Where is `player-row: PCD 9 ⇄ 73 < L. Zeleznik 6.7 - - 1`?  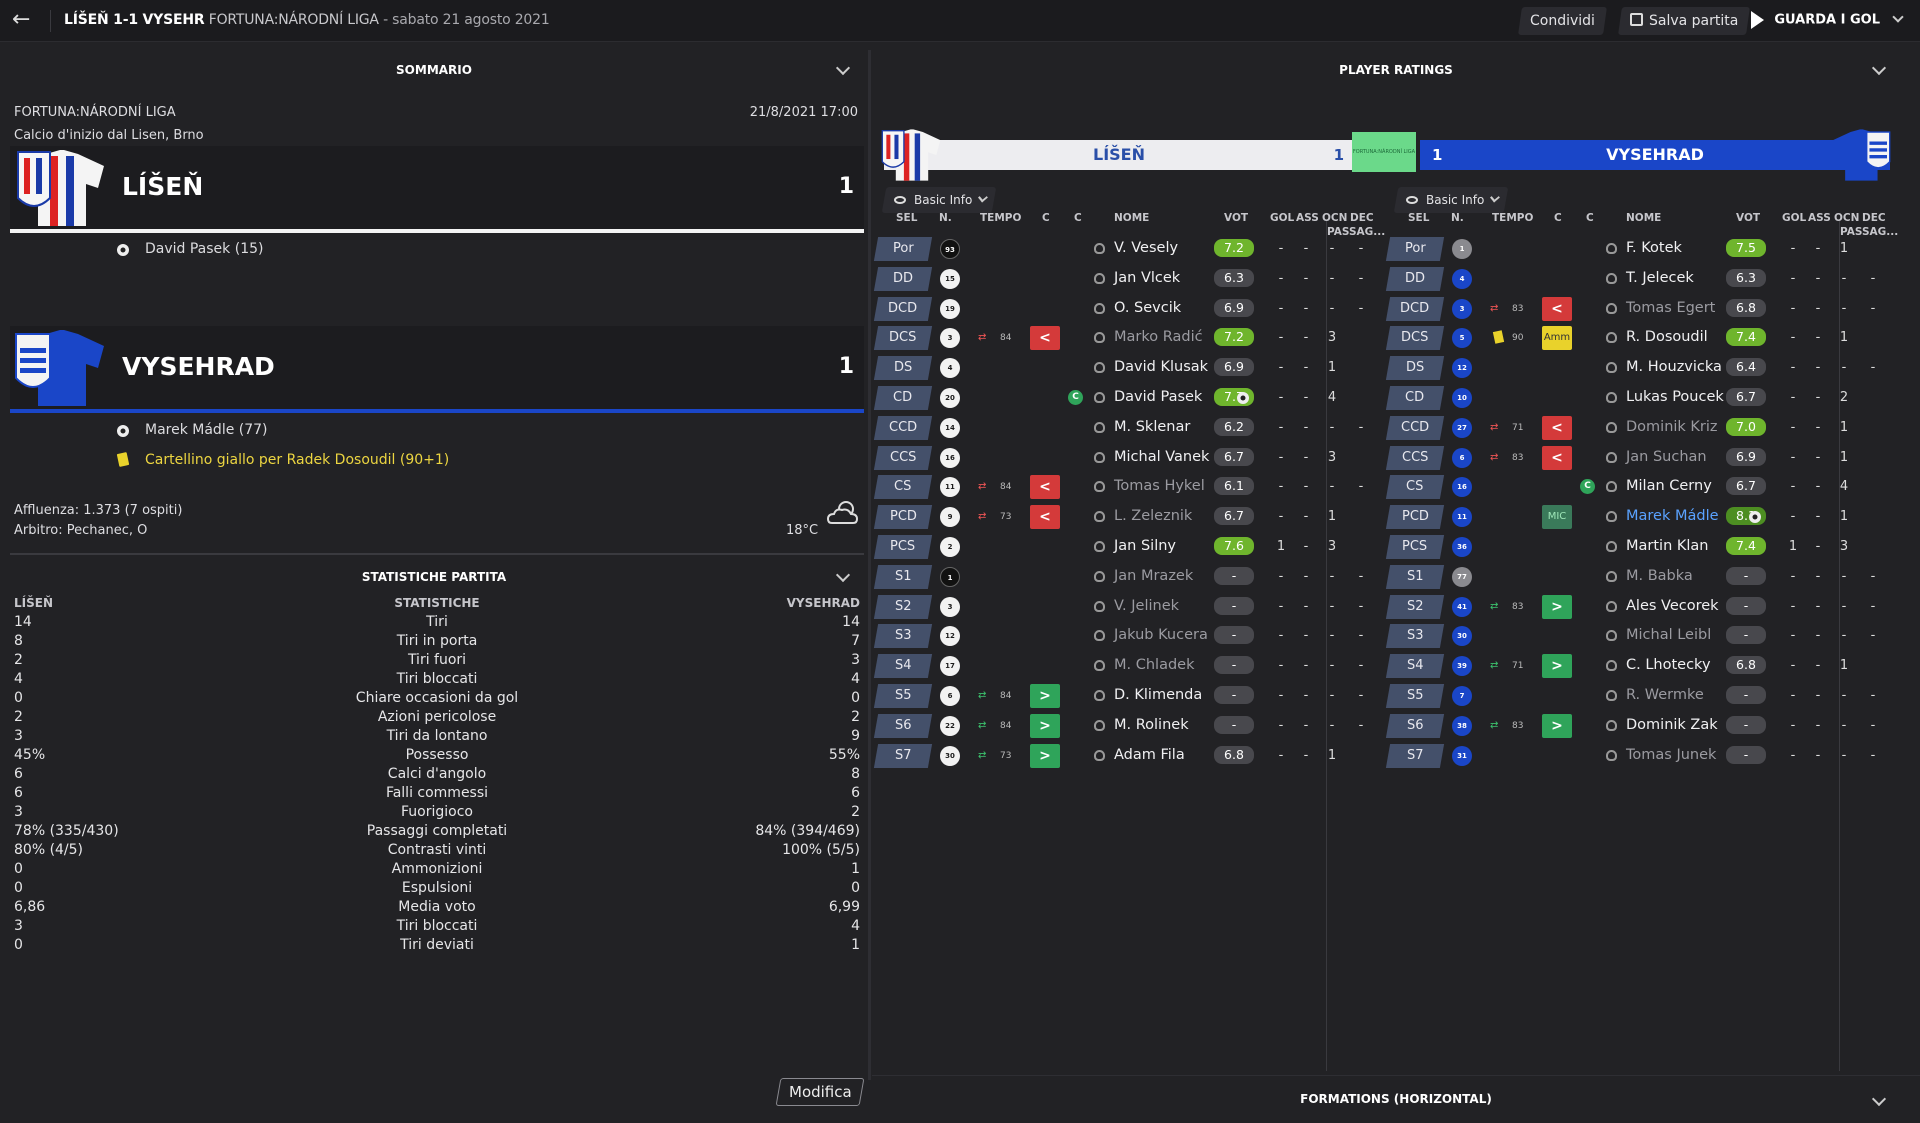 player-row: PCD 9 ⇄ 73 < L. Zeleznik 6.7 - - 1 is located at coordinates (1128, 516).